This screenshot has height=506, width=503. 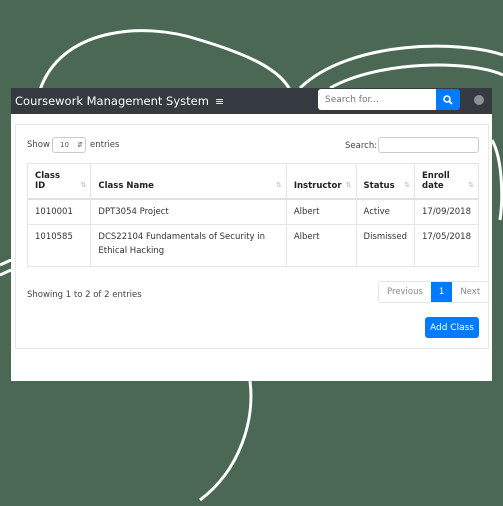 I want to click on cell-class-id: 1010001, so click(x=59, y=211).